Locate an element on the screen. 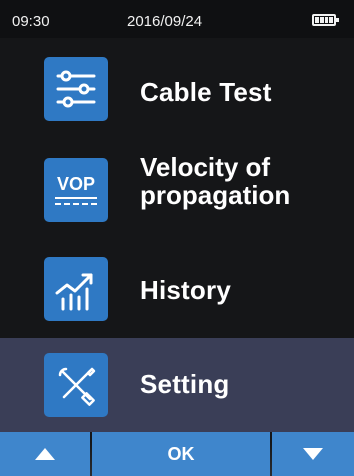 Image resolution: width=354 pixels, height=476 pixels. triangle-down-icon is located at coordinates (313, 454).